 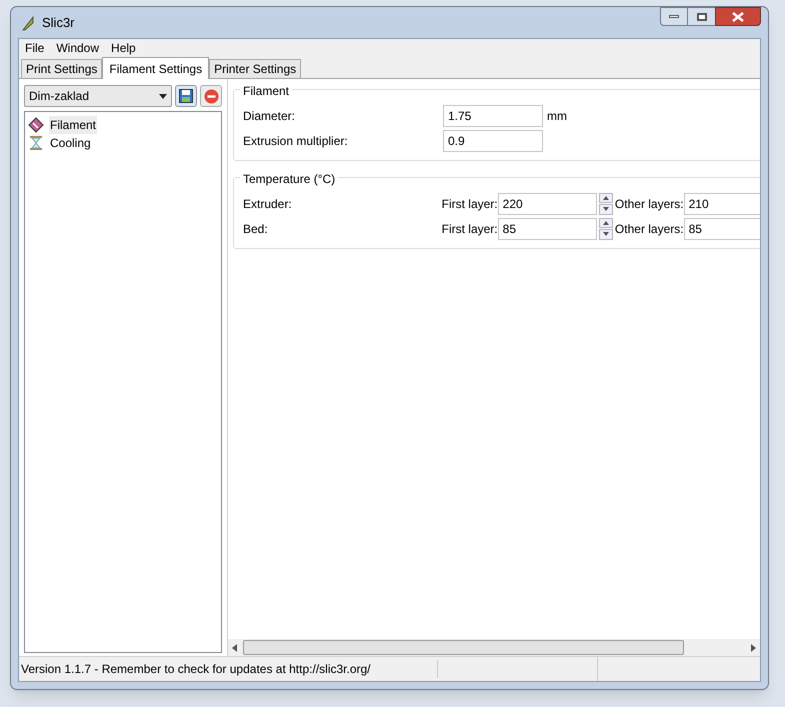 What do you see at coordinates (211, 96) in the screenshot?
I see `delete-button` at bounding box center [211, 96].